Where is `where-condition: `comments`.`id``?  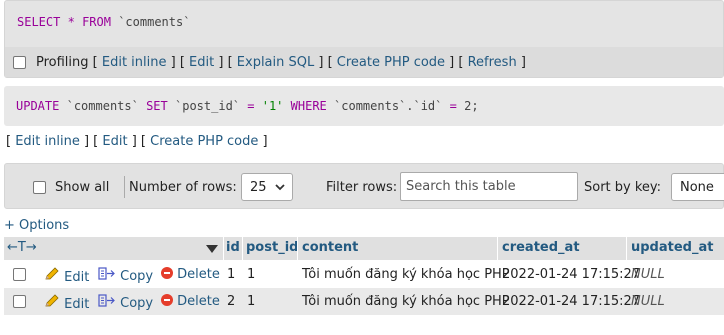 where-condition: `comments`.`id` is located at coordinates (388, 106).